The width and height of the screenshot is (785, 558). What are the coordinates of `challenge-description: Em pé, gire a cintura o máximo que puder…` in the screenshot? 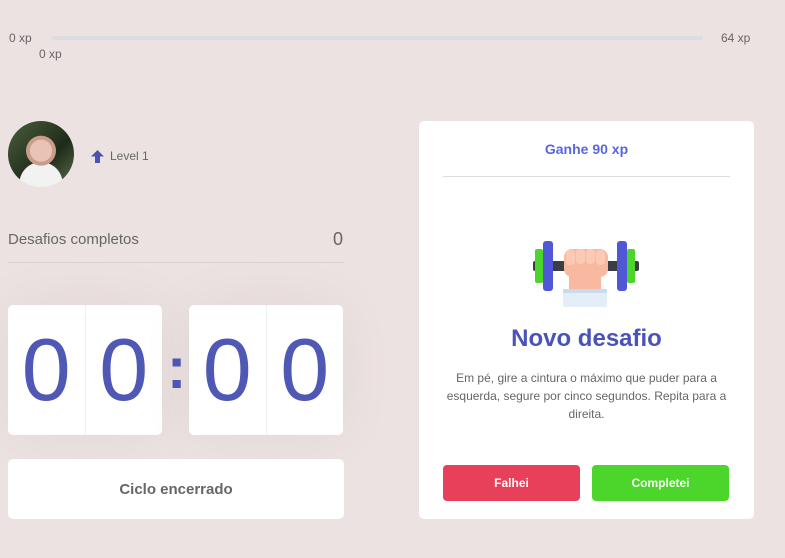 It's located at (586, 396).